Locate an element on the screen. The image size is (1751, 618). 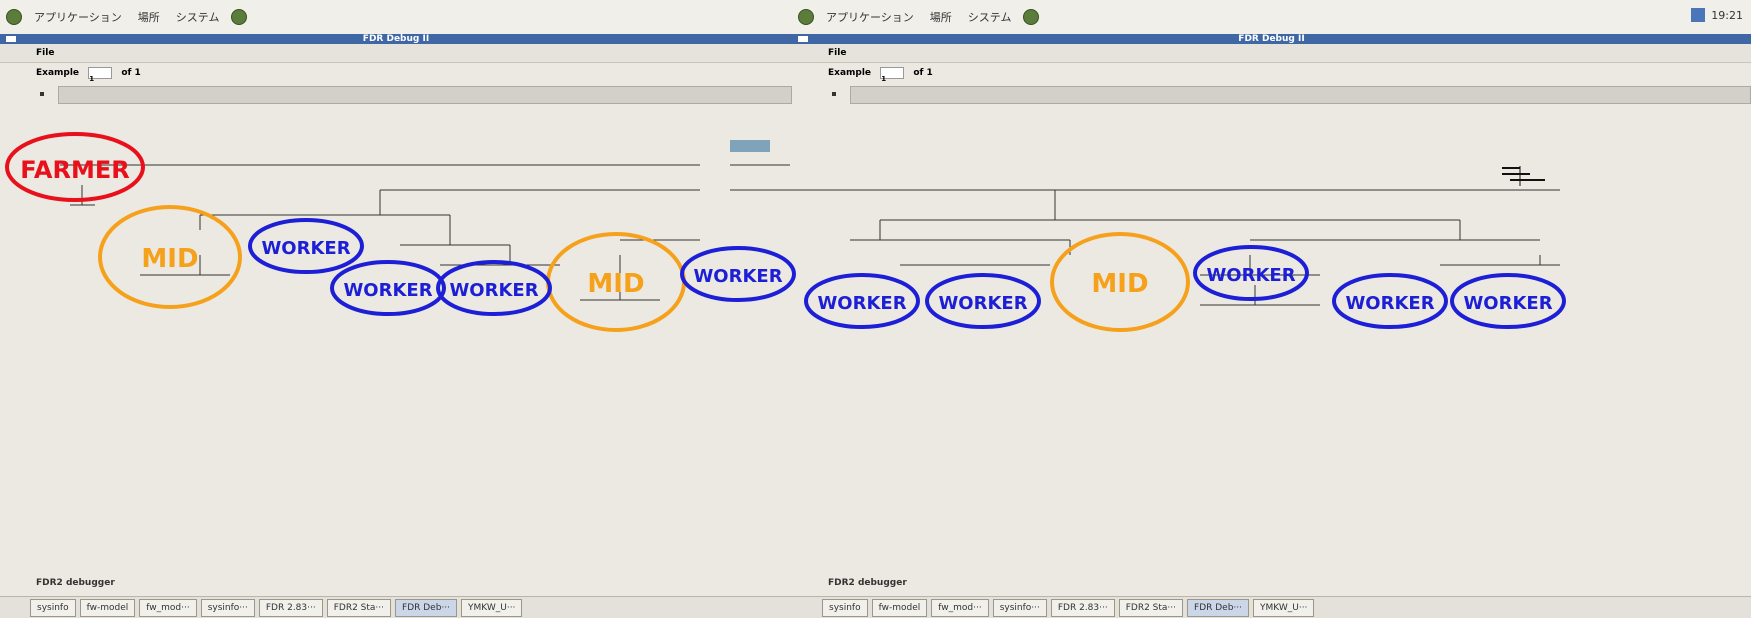
farmer-label: FARMER is located at coordinates (74, 170).